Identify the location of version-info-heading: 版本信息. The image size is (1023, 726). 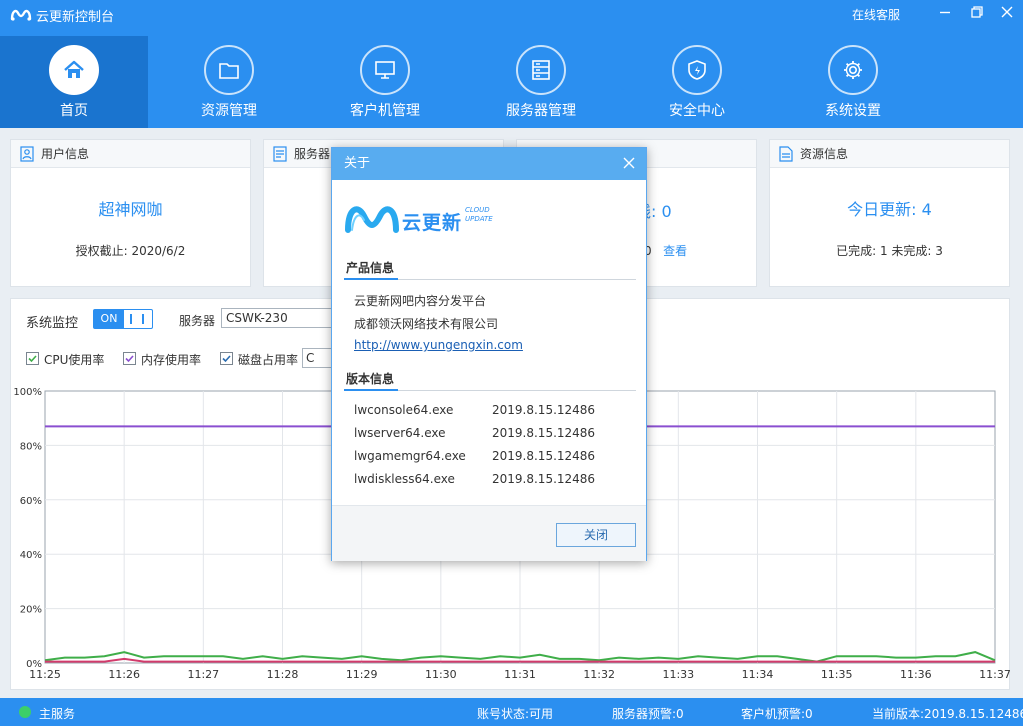
(370, 379).